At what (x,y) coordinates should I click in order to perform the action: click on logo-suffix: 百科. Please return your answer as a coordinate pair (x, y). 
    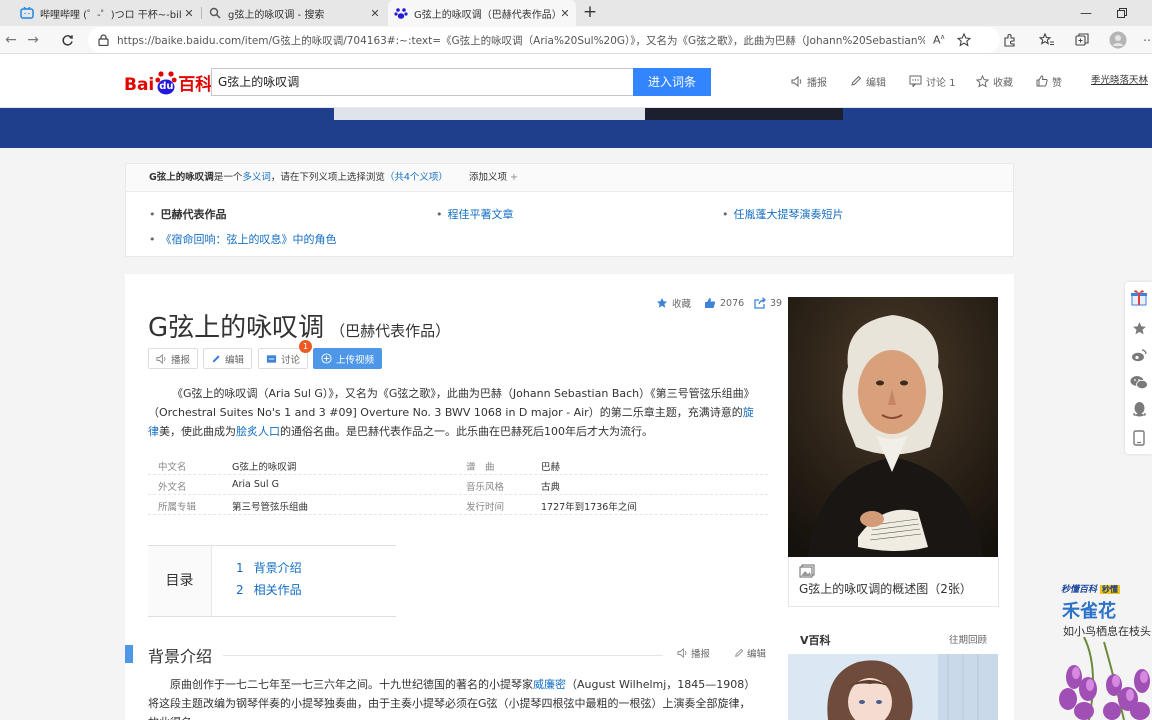
    Looking at the image, I should click on (195, 85).